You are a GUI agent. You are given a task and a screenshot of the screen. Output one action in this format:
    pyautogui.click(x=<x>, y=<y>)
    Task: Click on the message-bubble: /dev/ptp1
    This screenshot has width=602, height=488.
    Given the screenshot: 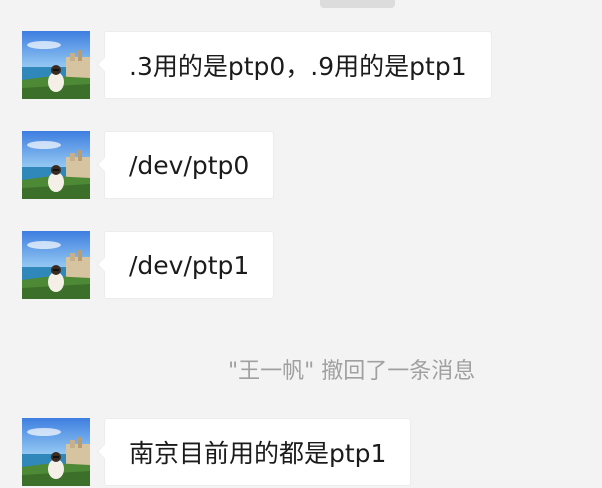 What is the action you would take?
    pyautogui.click(x=189, y=265)
    